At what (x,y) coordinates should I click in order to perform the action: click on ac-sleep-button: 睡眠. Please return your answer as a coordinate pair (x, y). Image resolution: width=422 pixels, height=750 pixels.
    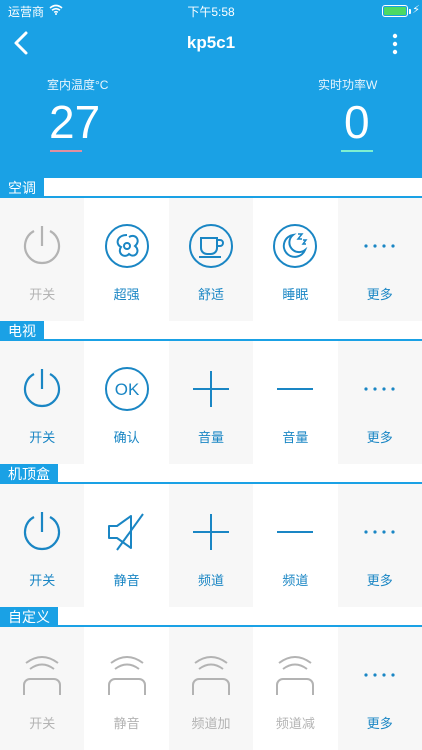
    Looking at the image, I should click on (295, 259).